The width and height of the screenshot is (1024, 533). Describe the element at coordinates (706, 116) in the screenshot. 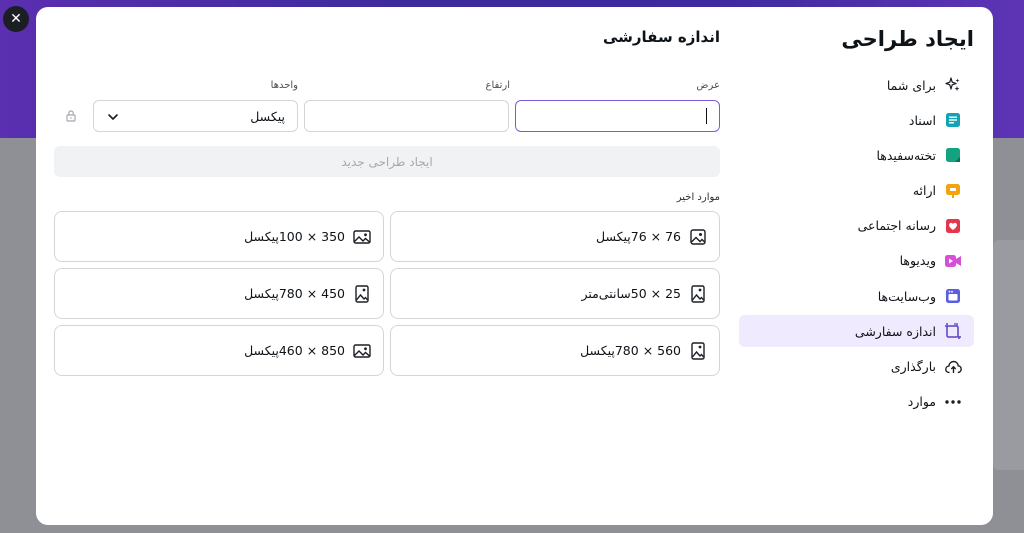

I see `text-caret` at that location.